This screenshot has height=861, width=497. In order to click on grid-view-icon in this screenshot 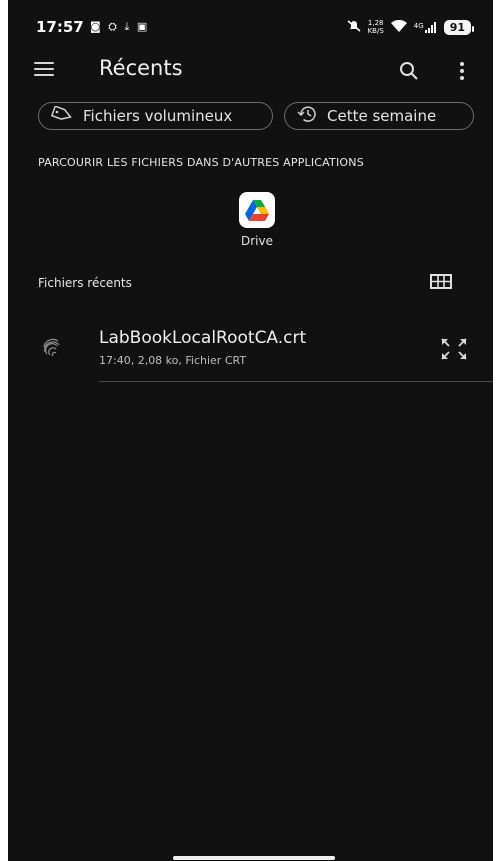, I will do `click(441, 282)`.